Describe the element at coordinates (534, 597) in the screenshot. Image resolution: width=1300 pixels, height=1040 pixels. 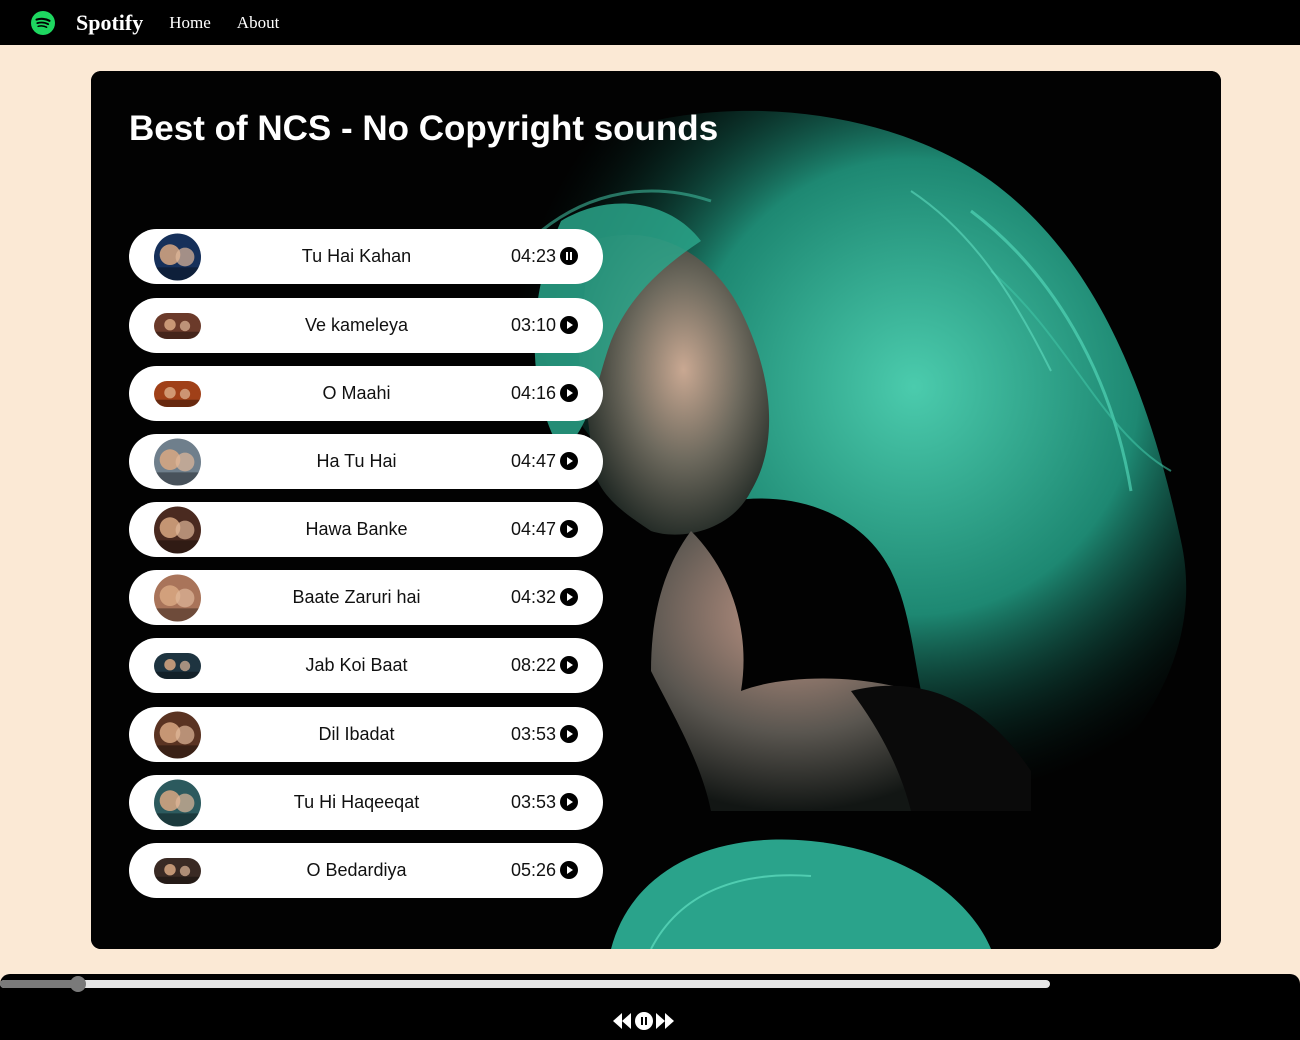
I see `song-duration: 04:32` at that location.